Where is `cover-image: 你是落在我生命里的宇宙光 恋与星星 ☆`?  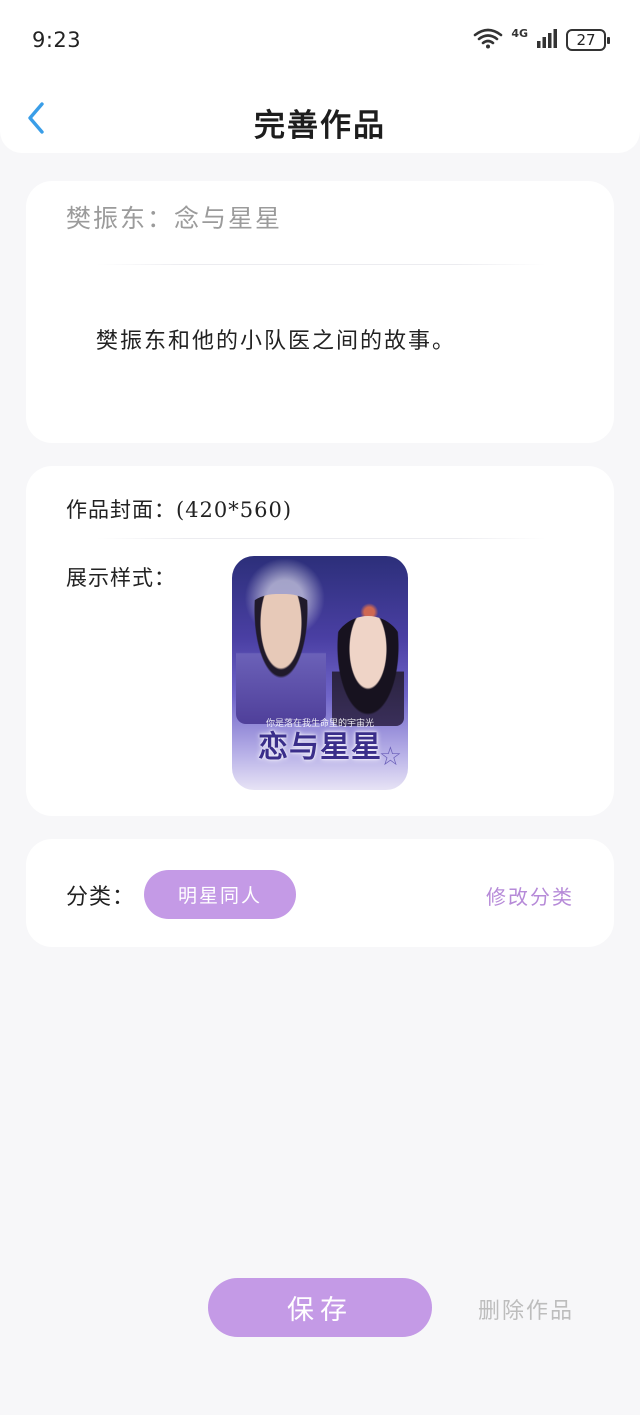
cover-image: 你是落在我生命里的宇宙光 恋与星星 ☆ is located at coordinates (320, 673).